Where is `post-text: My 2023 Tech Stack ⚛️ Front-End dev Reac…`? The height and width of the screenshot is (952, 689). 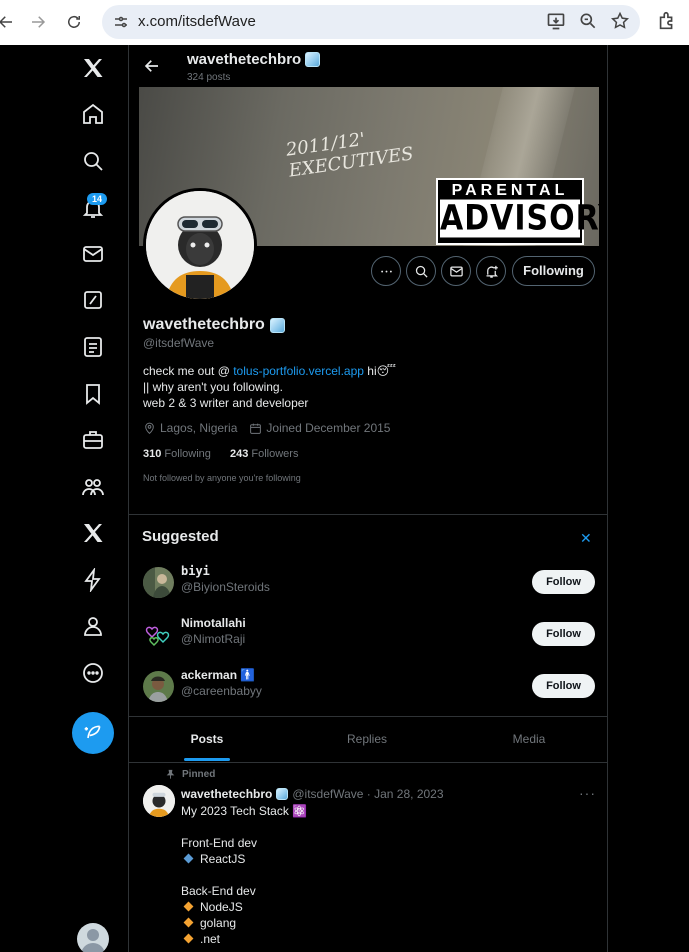
post-text: My 2023 Tech Stack ⚛️ Front-End dev Reac… is located at coordinates (244, 875).